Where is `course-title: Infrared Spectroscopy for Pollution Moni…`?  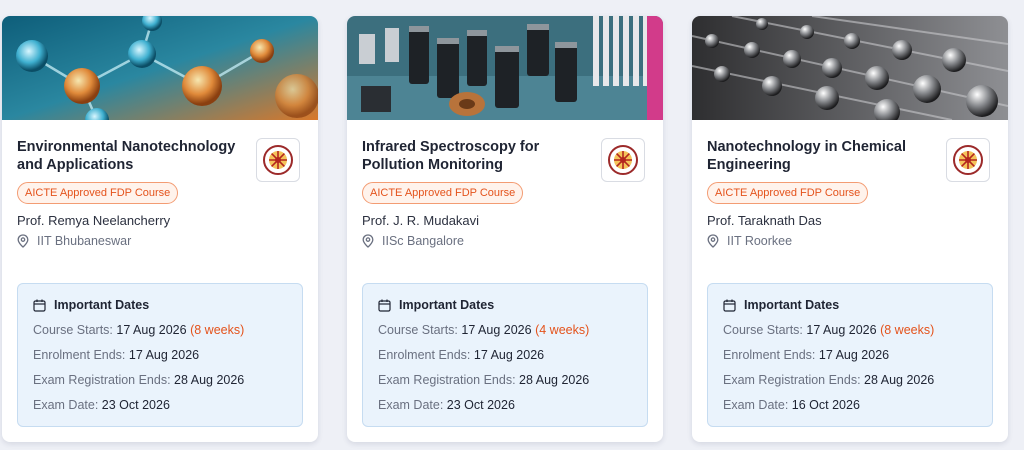
course-title: Infrared Spectroscopy for Pollution Moni… is located at coordinates (479, 156).